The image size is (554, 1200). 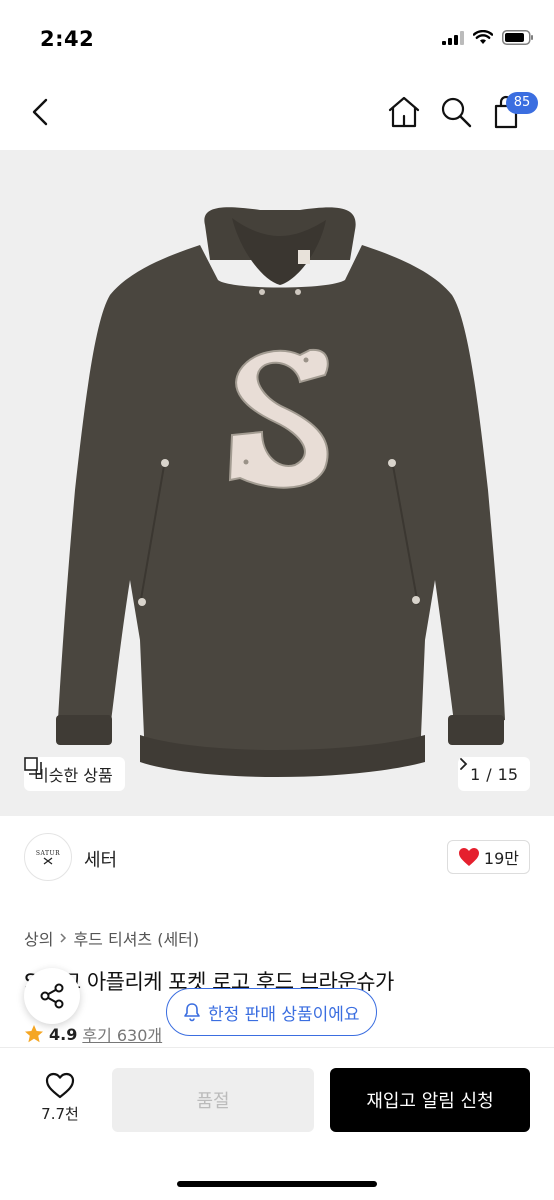 I want to click on cart-count-badge: 85, so click(x=522, y=103).